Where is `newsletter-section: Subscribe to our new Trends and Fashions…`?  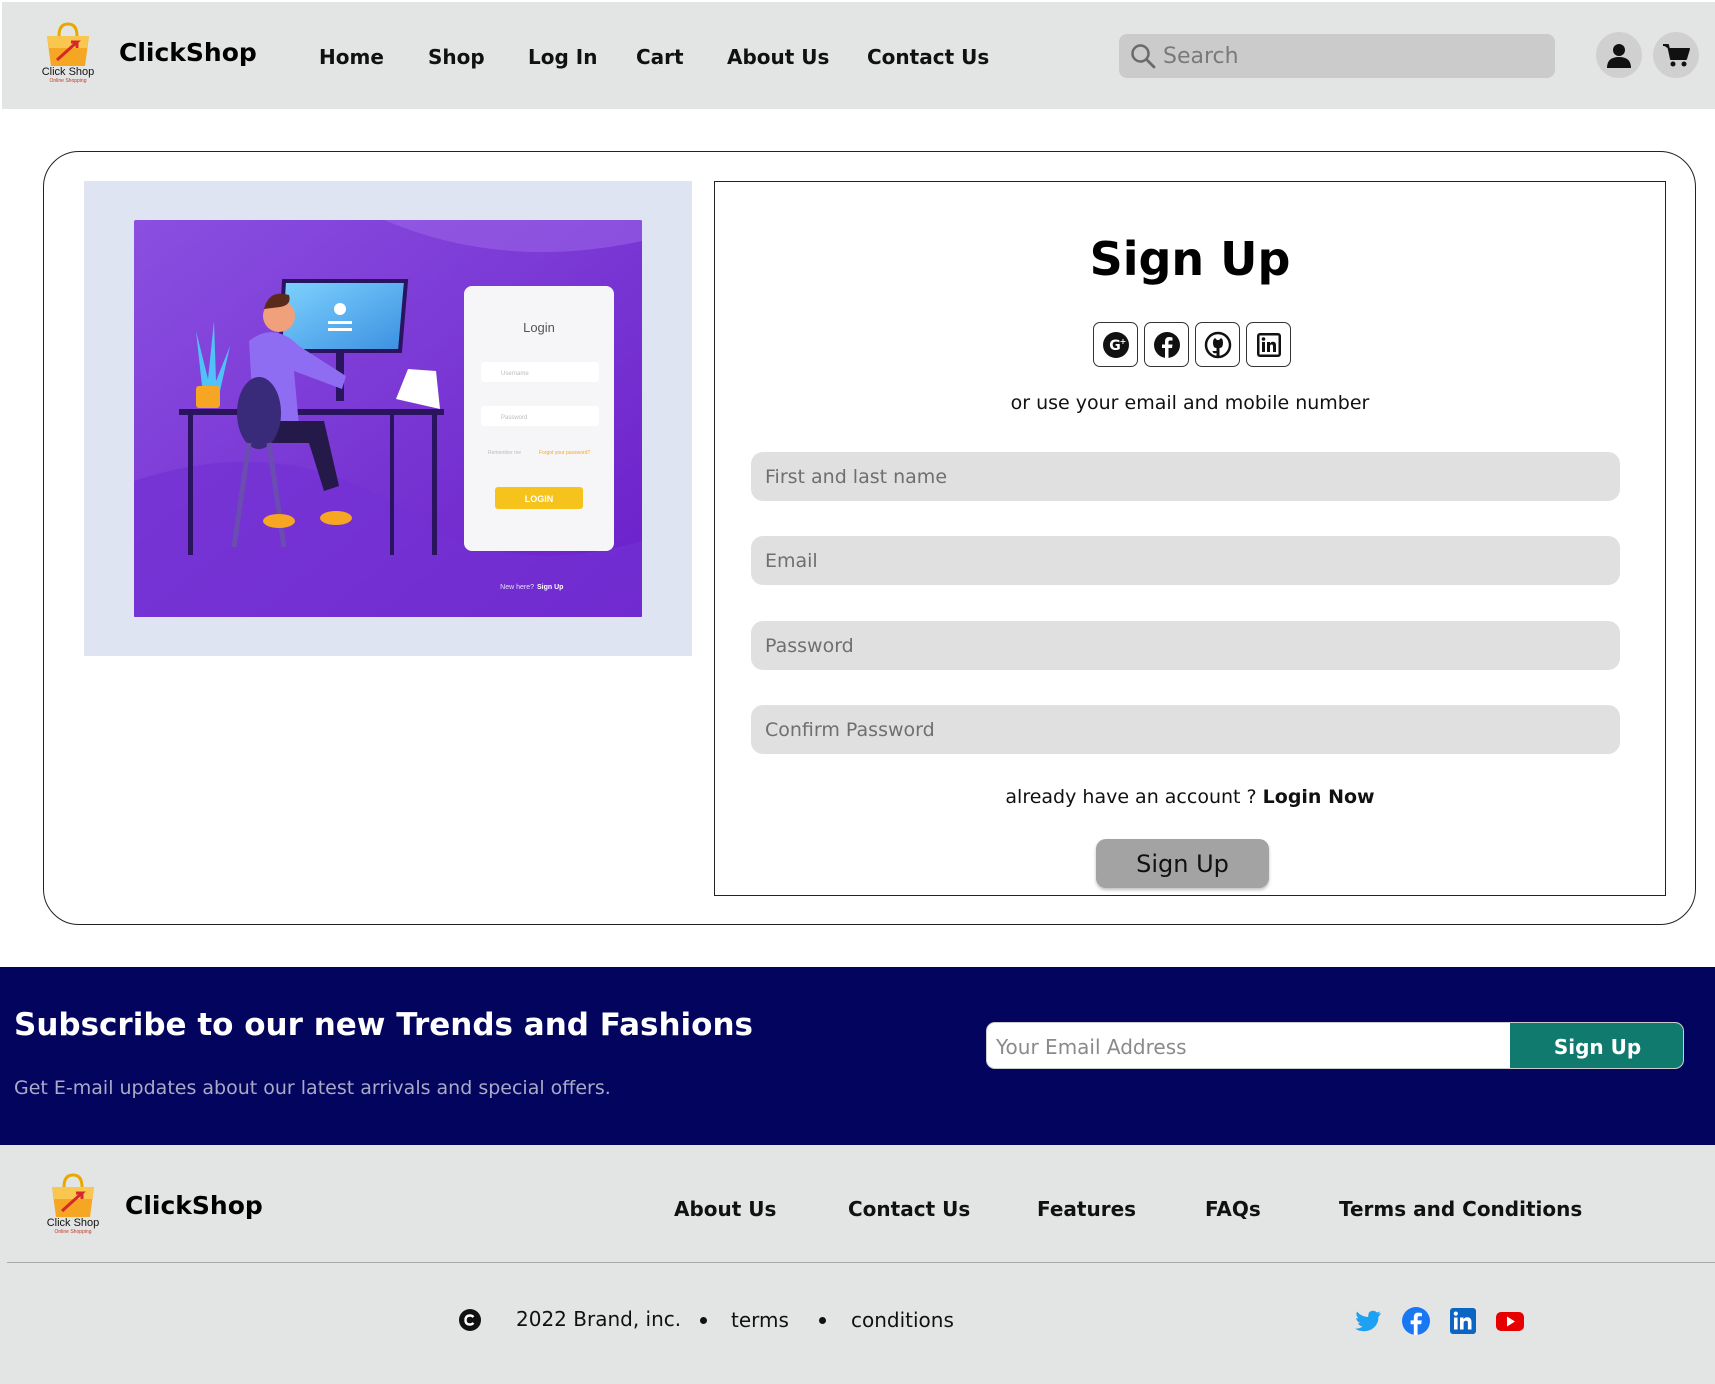
newsletter-section: Subscribe to our new Trends and Fashions… is located at coordinates (857, 1056).